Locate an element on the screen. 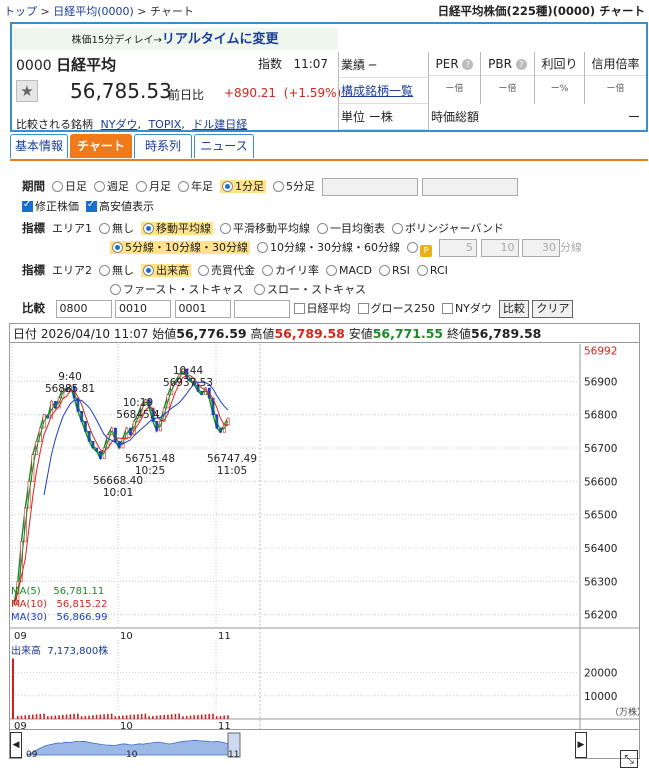 The width and height of the screenshot is (649, 782). compare-code-2: 0010 is located at coordinates (143, 309).